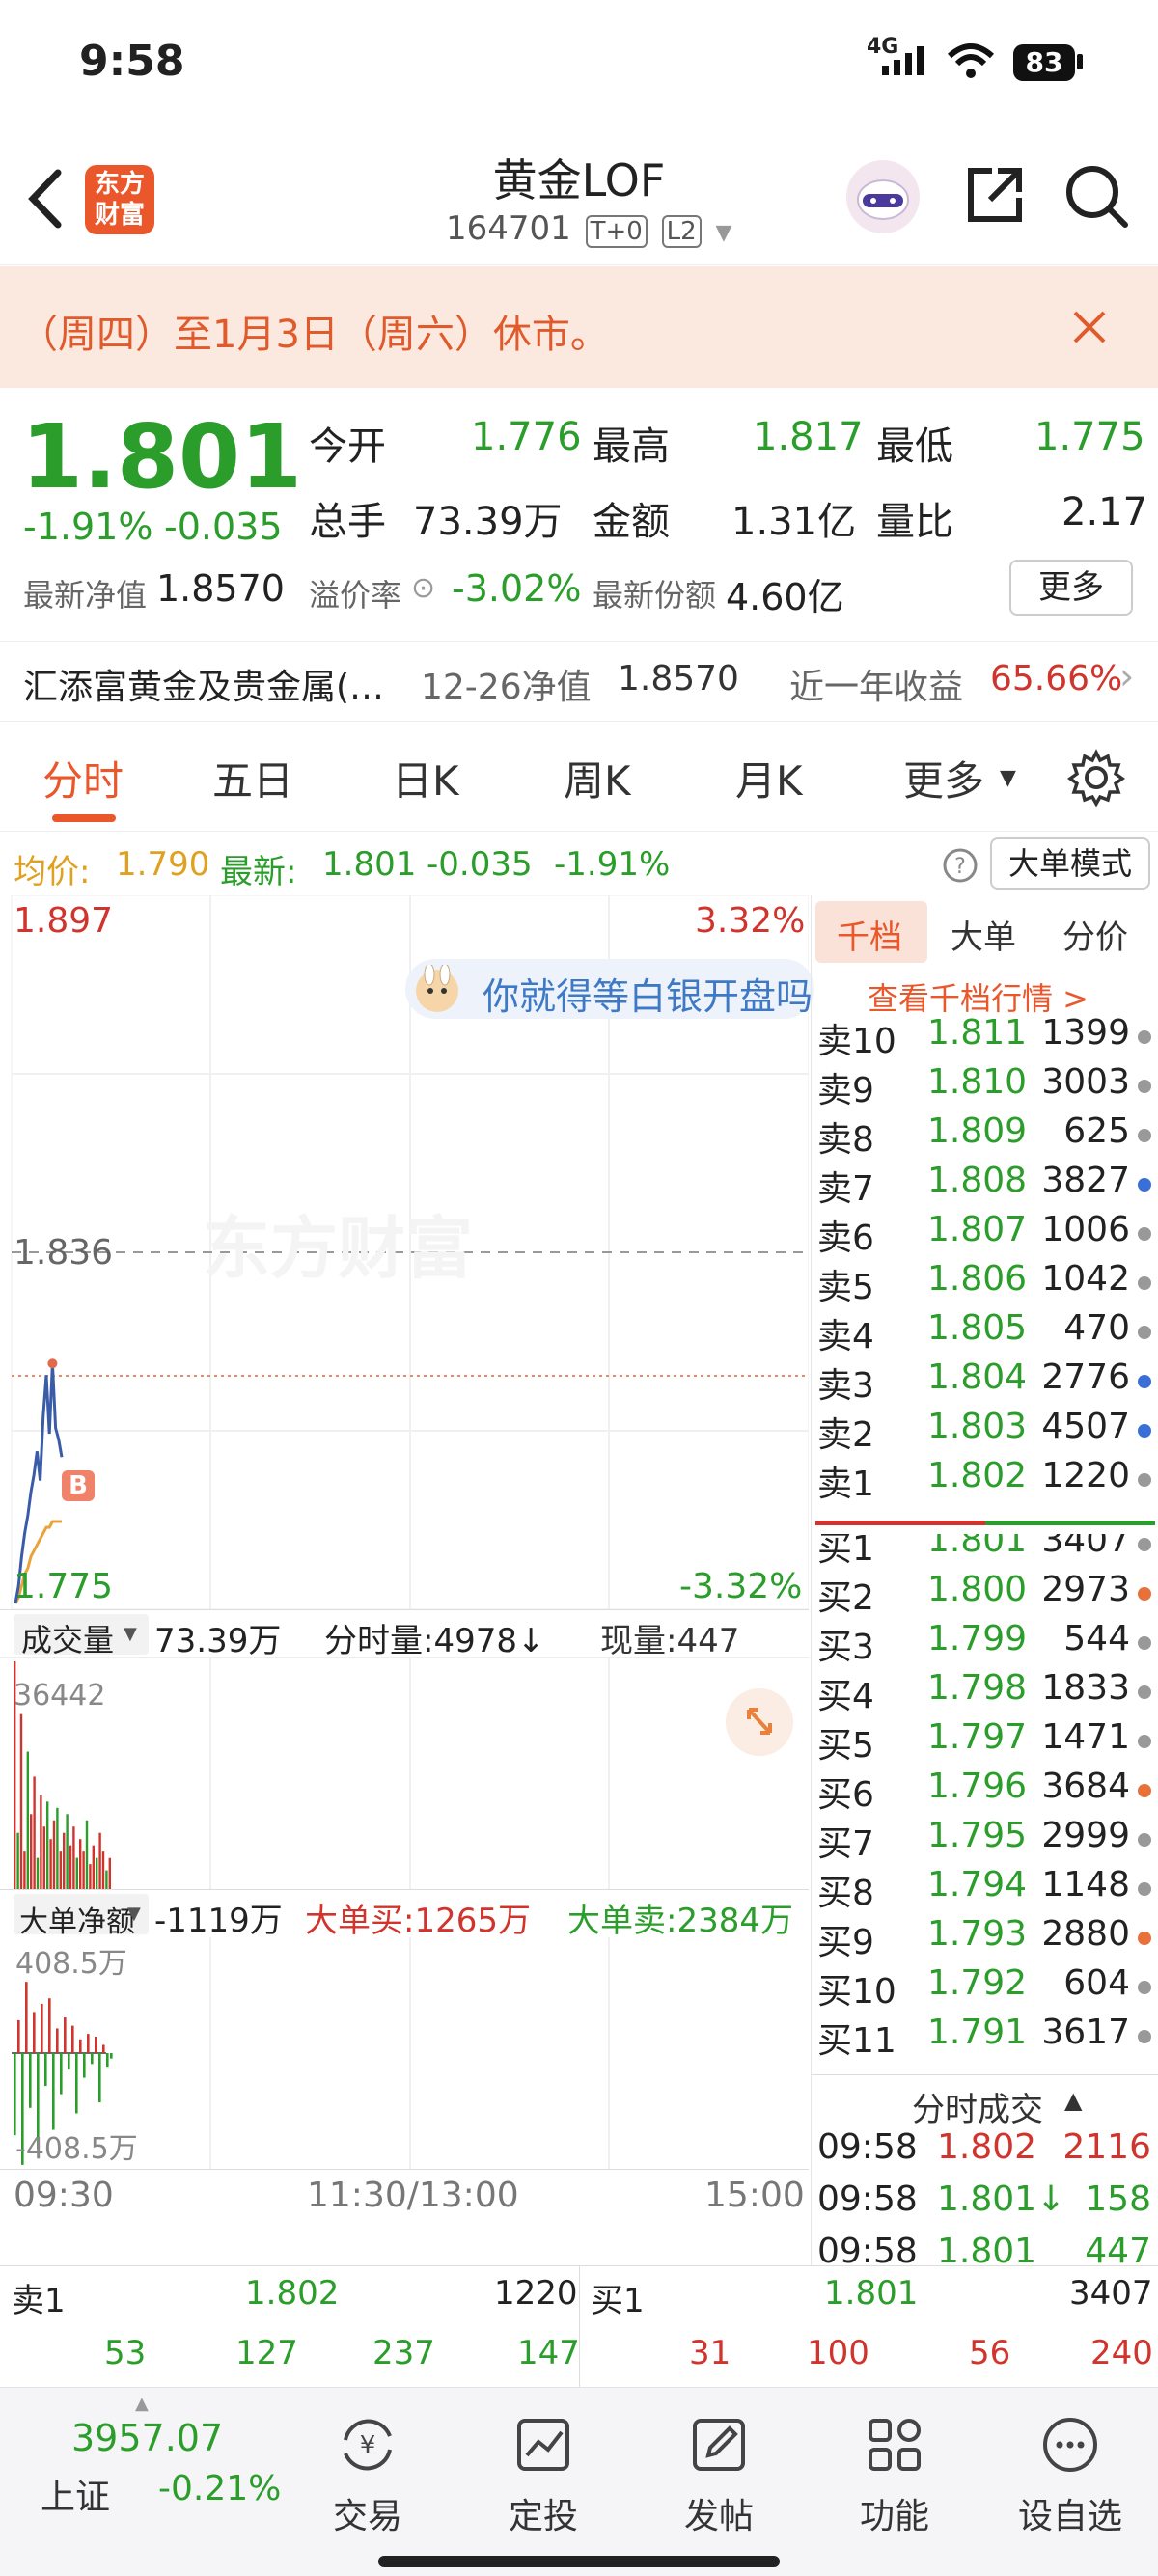  Describe the element at coordinates (423, 588) in the screenshot. I see `more-dots-icon: ⊙` at that location.